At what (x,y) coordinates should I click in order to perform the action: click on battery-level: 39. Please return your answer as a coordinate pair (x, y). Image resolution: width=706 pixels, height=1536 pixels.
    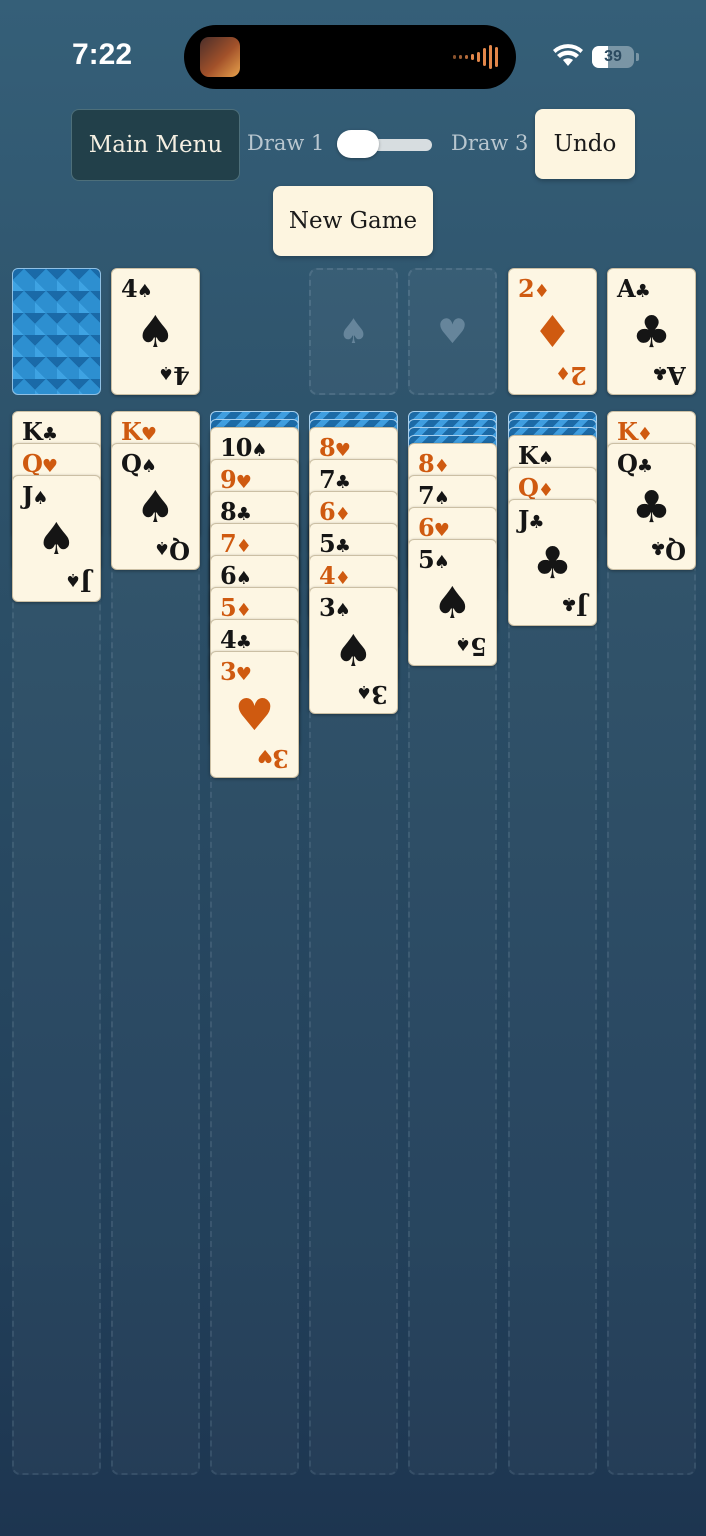
    Looking at the image, I should click on (613, 56).